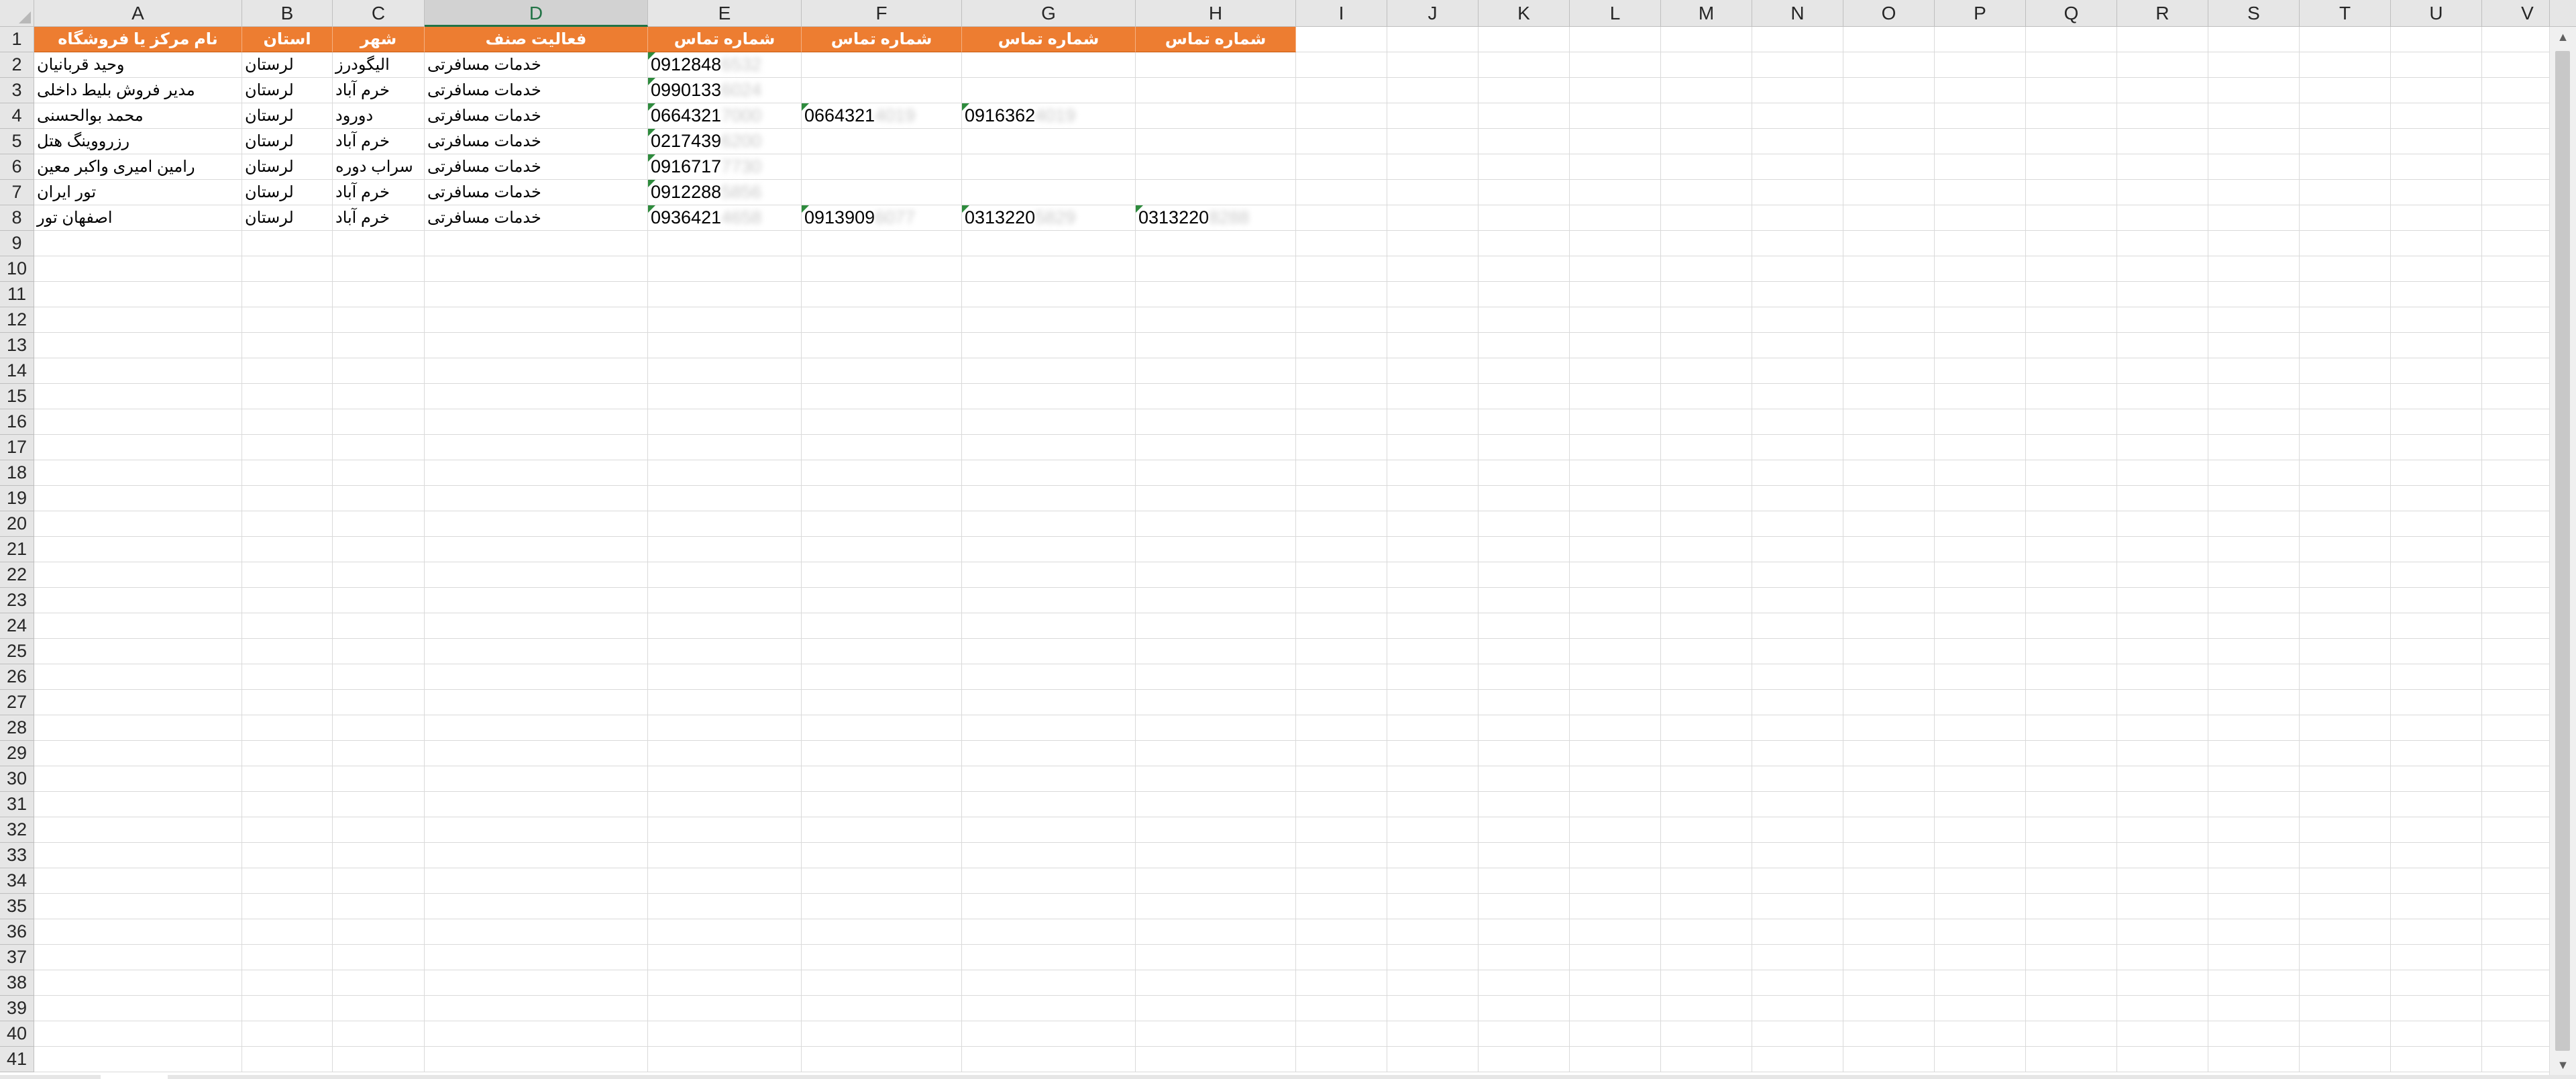 Image resolution: width=2576 pixels, height=1079 pixels. What do you see at coordinates (17, 294) in the screenshot?
I see `row-header-11: 11` at bounding box center [17, 294].